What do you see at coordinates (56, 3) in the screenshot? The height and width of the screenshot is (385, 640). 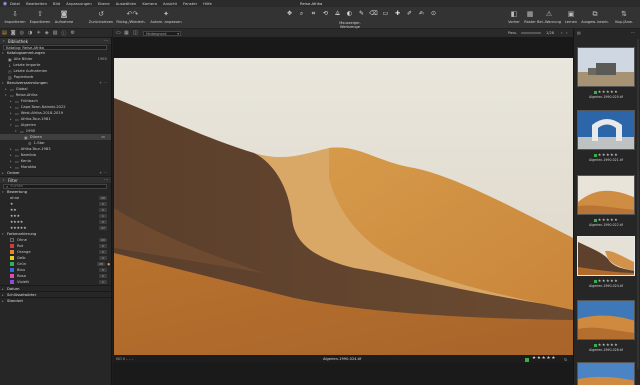 I see `menu-image: Bild` at bounding box center [56, 3].